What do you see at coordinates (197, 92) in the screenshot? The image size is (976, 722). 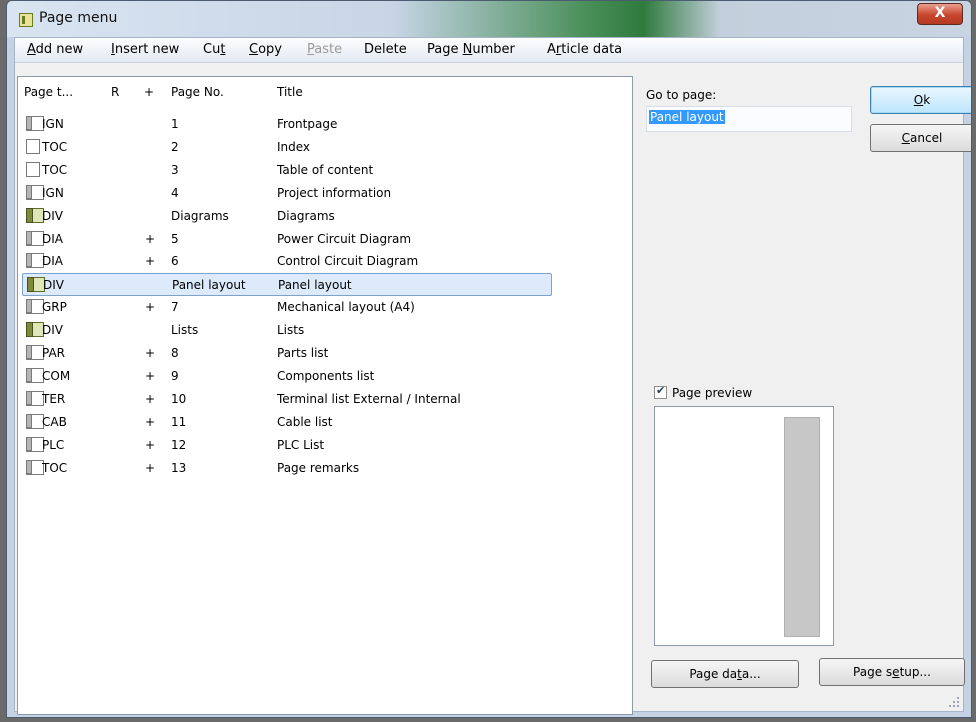 I see `column-header-page-no: Page No.` at bounding box center [197, 92].